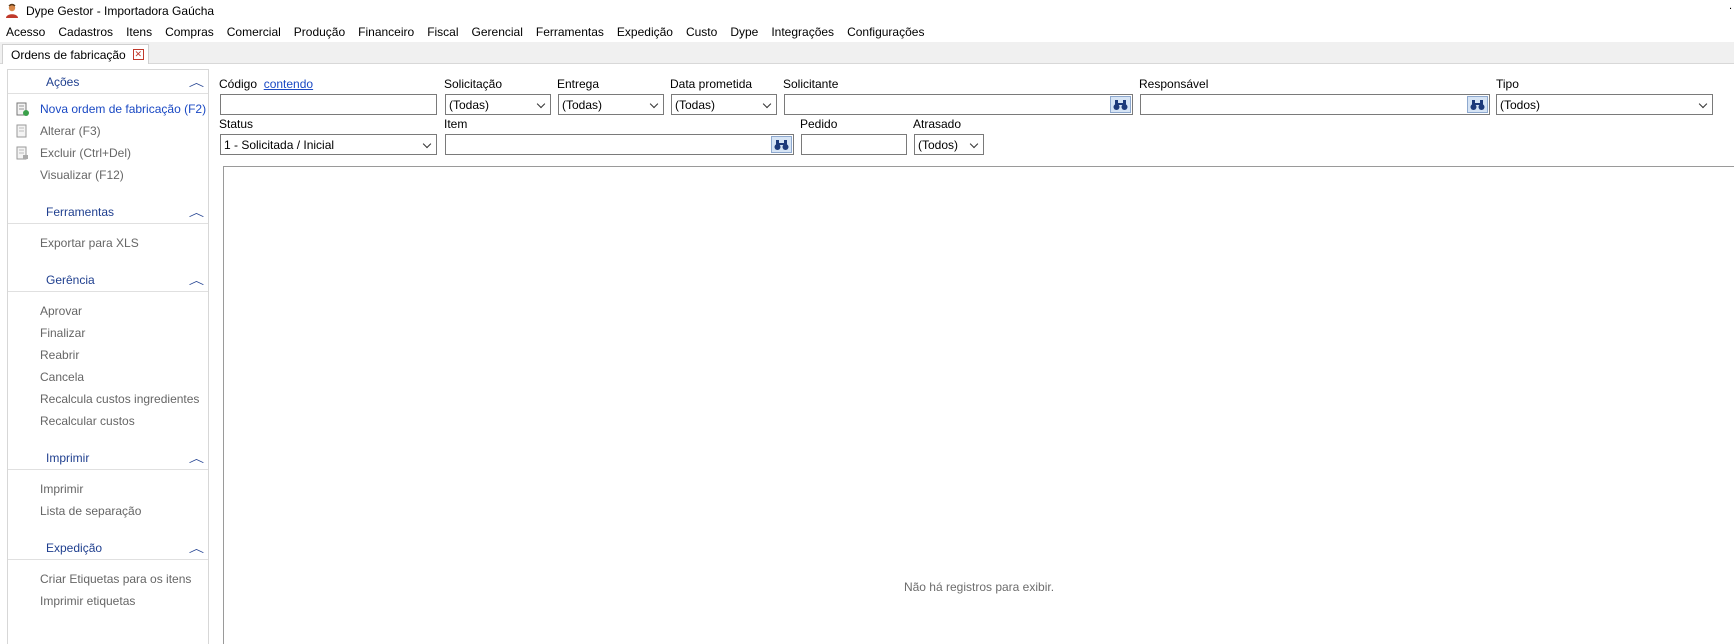 The height and width of the screenshot is (644, 1734). I want to click on entrega-select: (Todas), so click(611, 104).